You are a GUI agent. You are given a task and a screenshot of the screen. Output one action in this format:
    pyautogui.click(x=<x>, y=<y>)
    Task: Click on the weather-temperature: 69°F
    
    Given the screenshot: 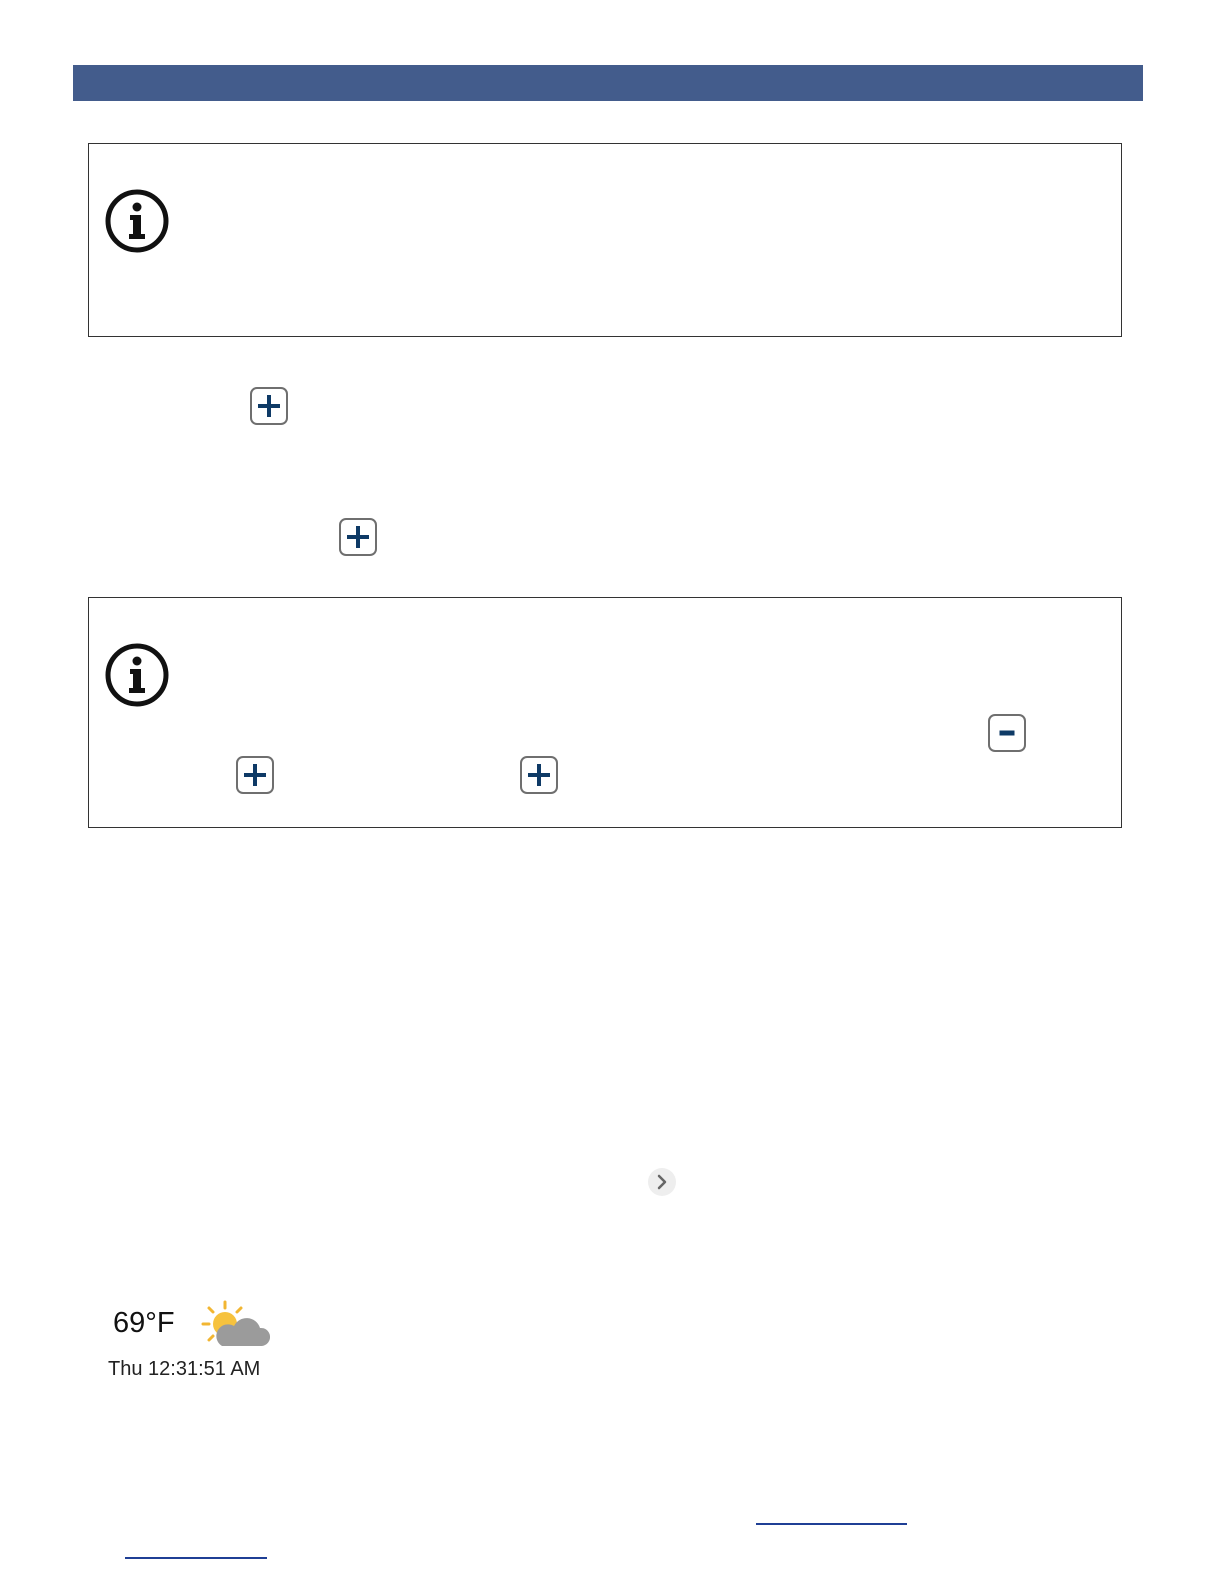 What is the action you would take?
    pyautogui.click(x=144, y=1323)
    